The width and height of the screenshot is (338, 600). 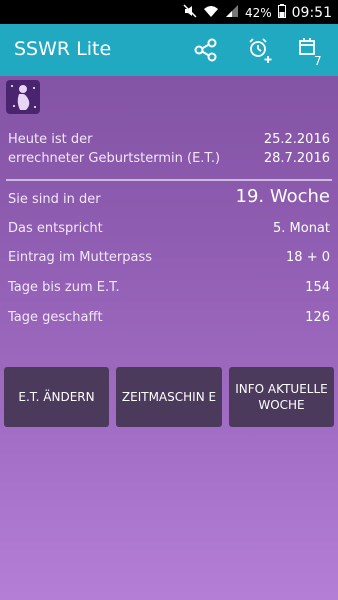 What do you see at coordinates (281, 397) in the screenshot?
I see `info-week-button: INFO AKTUELLE WOCHE` at bounding box center [281, 397].